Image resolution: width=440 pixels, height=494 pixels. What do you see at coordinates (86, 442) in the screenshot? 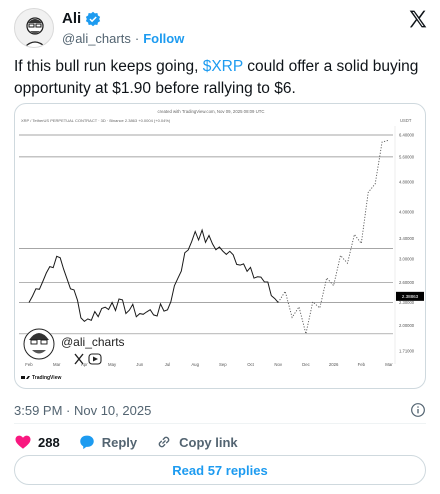
I see `reply-icon` at bounding box center [86, 442].